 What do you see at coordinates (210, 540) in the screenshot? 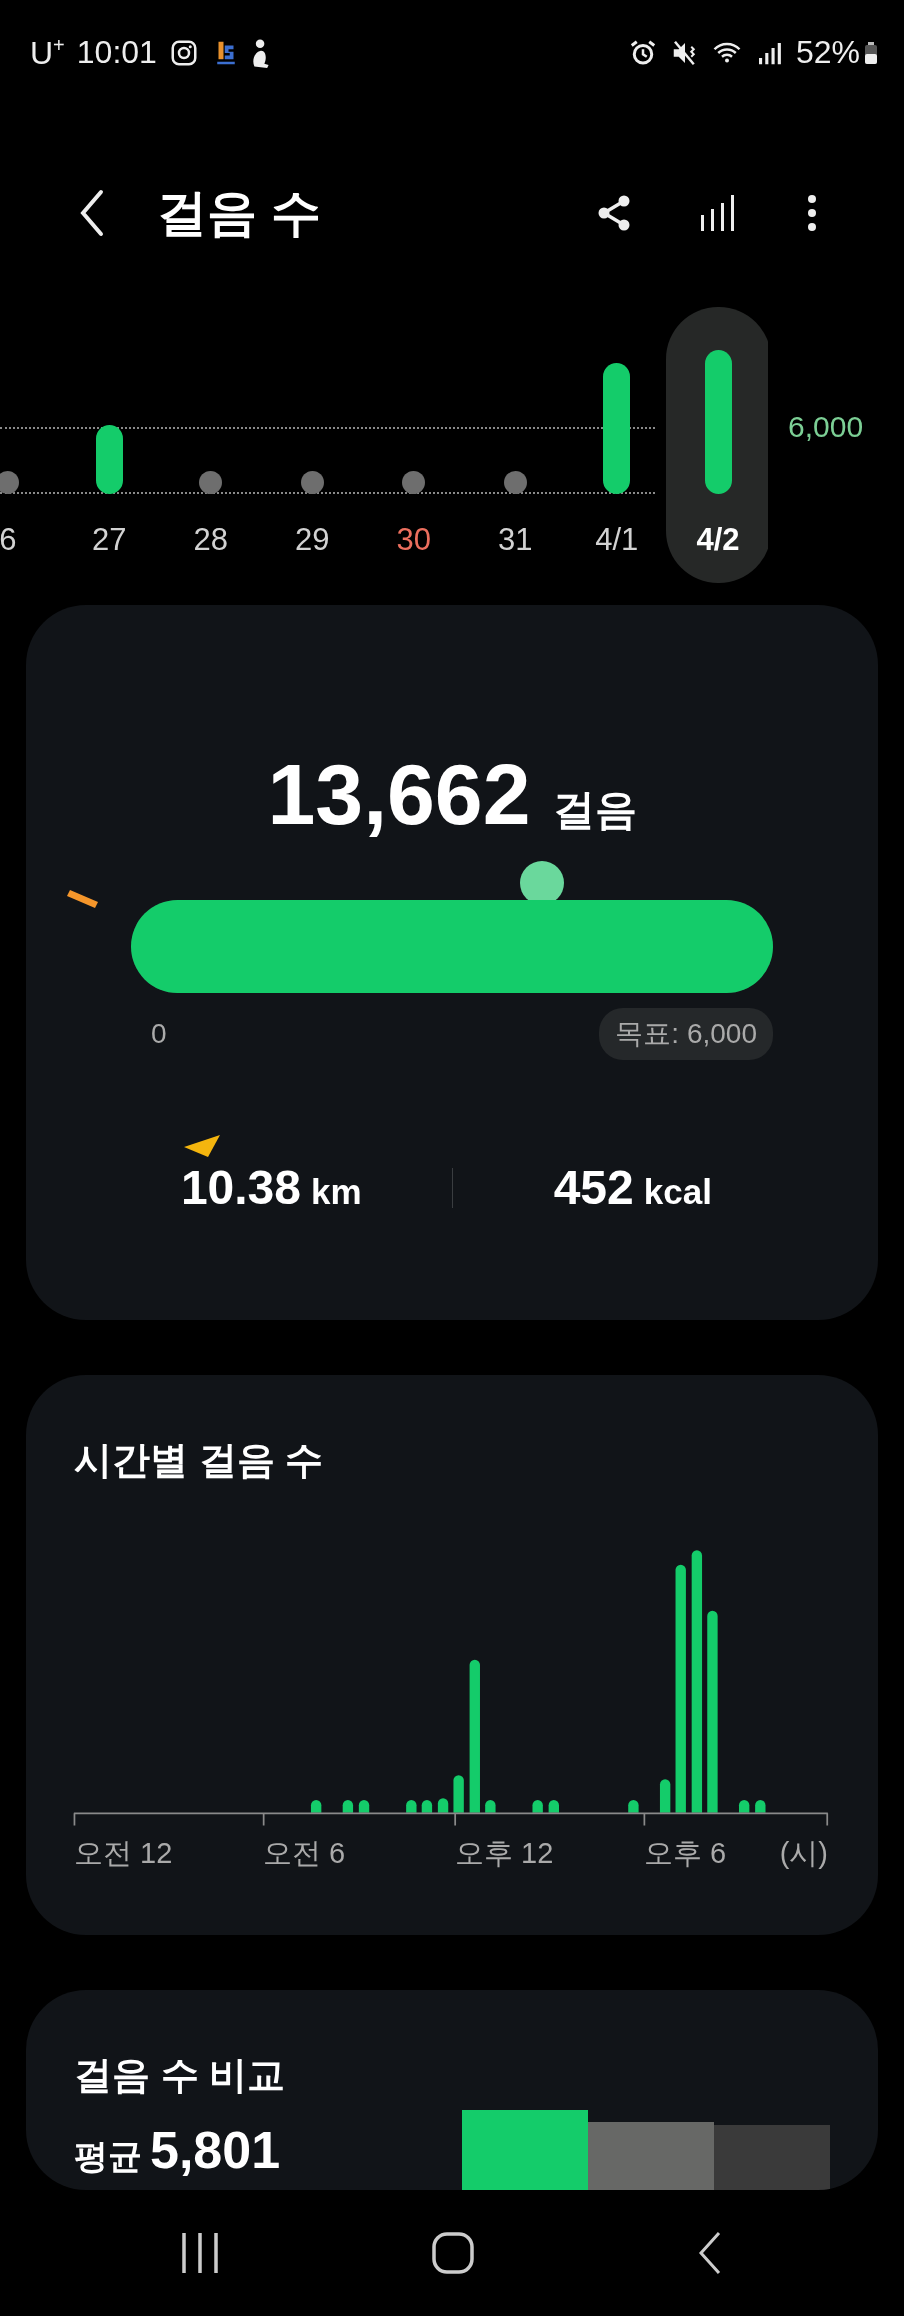
I see `day-label: 28` at bounding box center [210, 540].